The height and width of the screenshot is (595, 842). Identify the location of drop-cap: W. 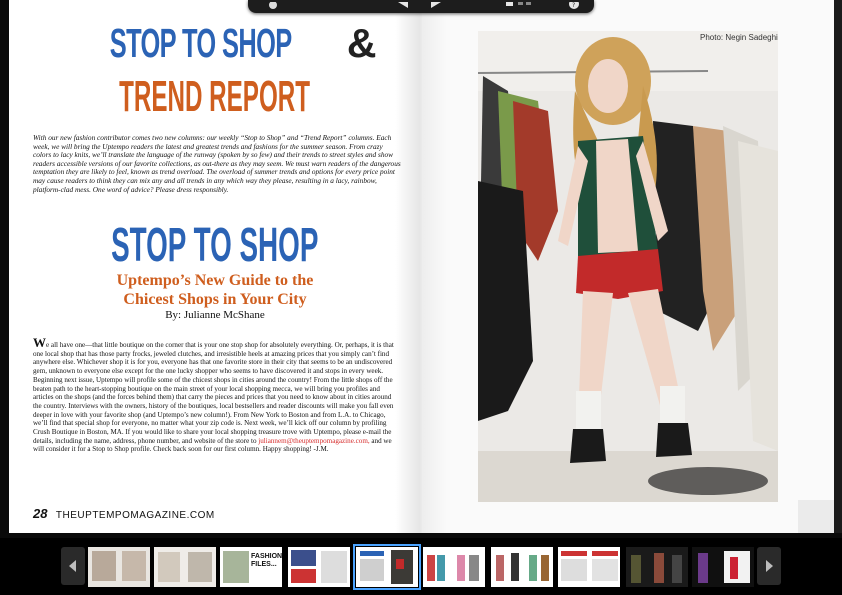
(39, 342).